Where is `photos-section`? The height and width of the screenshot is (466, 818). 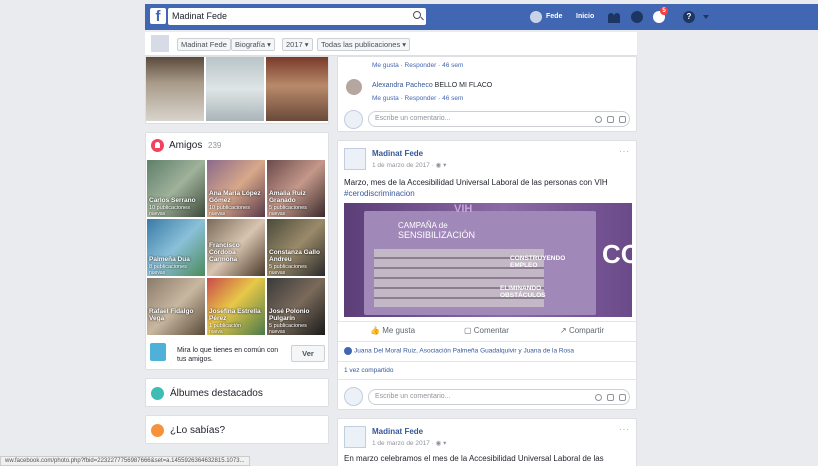
photos-section is located at coordinates (237, 90).